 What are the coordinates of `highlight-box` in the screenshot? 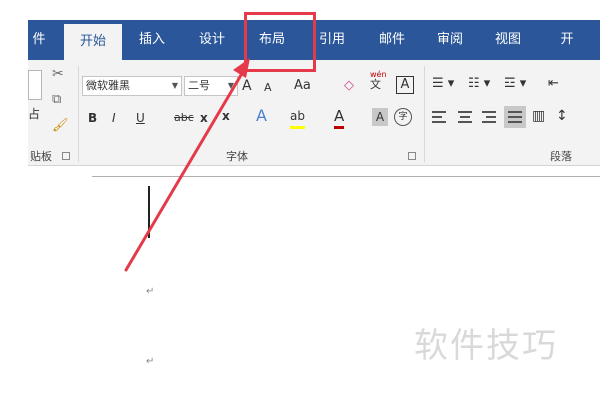 It's located at (280, 42).